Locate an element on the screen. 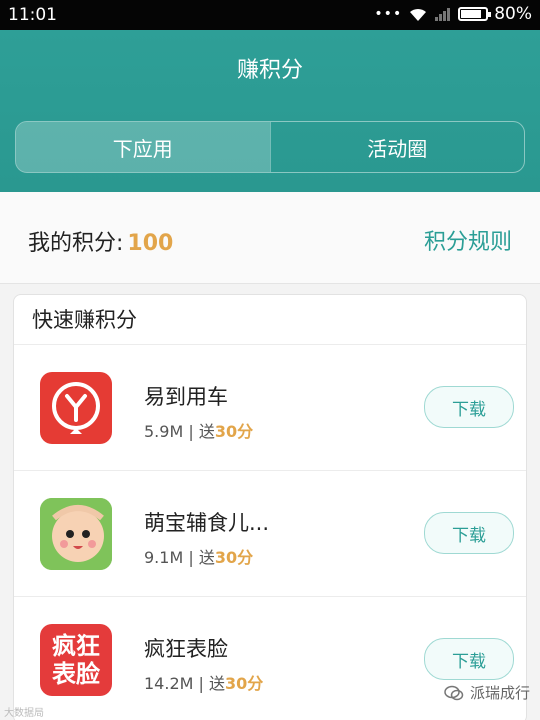 Image resolution: width=540 pixels, height=720 pixels. tab-activity-circle: 活动圈 is located at coordinates (397, 147).